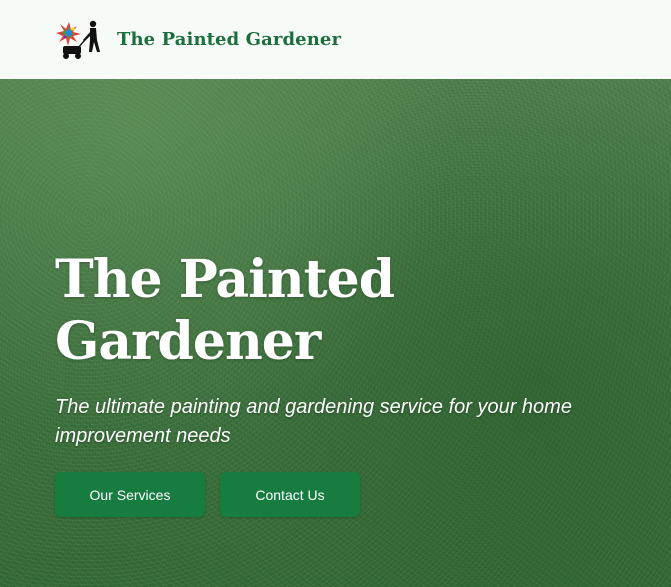 The image size is (671, 587). I want to click on contact-us-button: Contact Us, so click(290, 494).